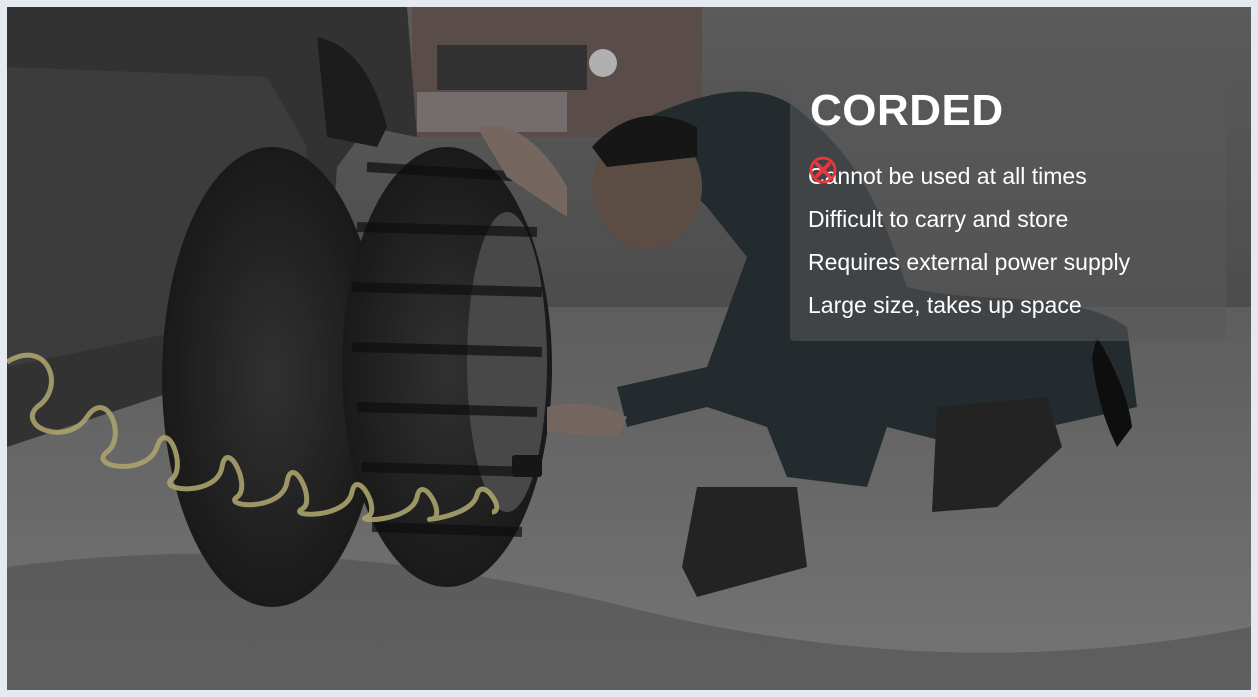 The image size is (1258, 697). I want to click on list-item: Difficult to carry and store, so click(969, 198).